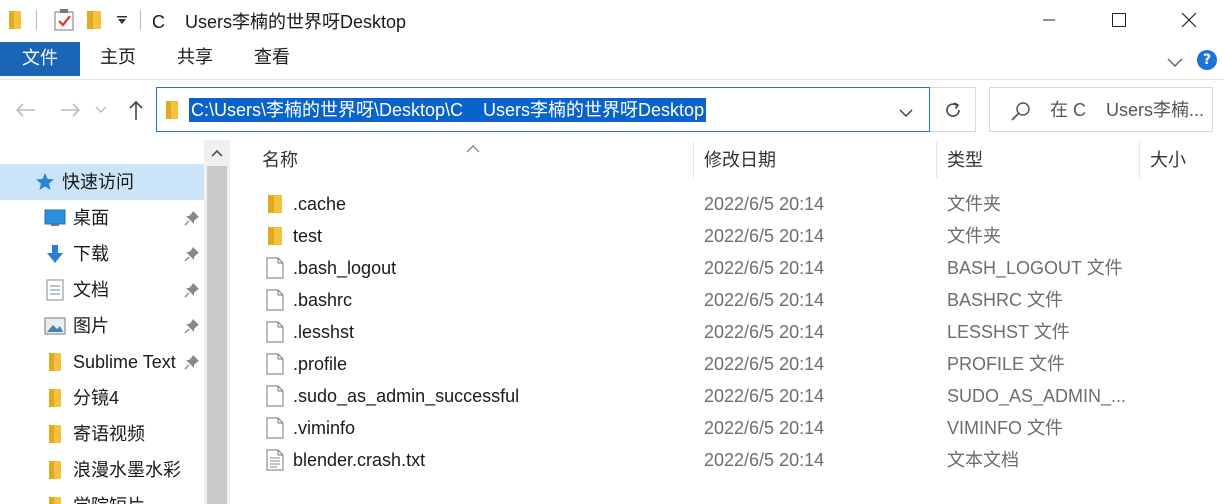 The image size is (1224, 504). Describe the element at coordinates (323, 300) in the screenshot. I see `file-name: .bashrc` at that location.